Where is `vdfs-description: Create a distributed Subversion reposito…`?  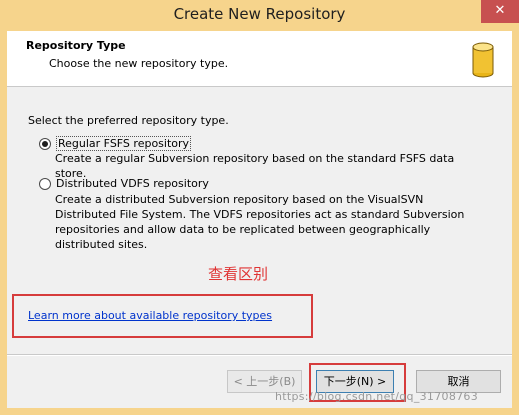 vdfs-description: Create a distributed Subversion reposito… is located at coordinates (260, 222).